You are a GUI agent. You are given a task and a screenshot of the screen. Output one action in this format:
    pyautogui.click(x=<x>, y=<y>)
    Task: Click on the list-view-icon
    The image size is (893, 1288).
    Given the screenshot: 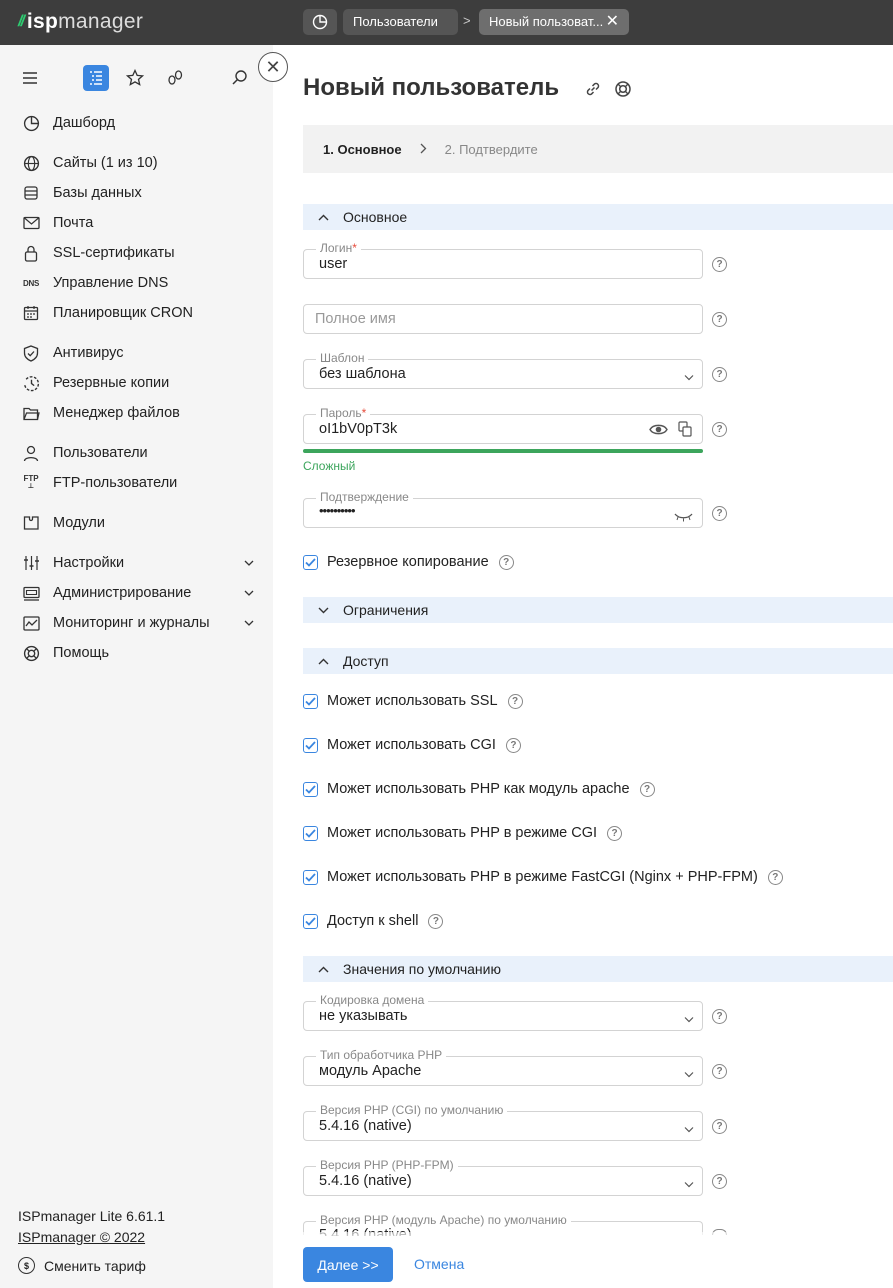 What is the action you would take?
    pyautogui.click(x=96, y=78)
    